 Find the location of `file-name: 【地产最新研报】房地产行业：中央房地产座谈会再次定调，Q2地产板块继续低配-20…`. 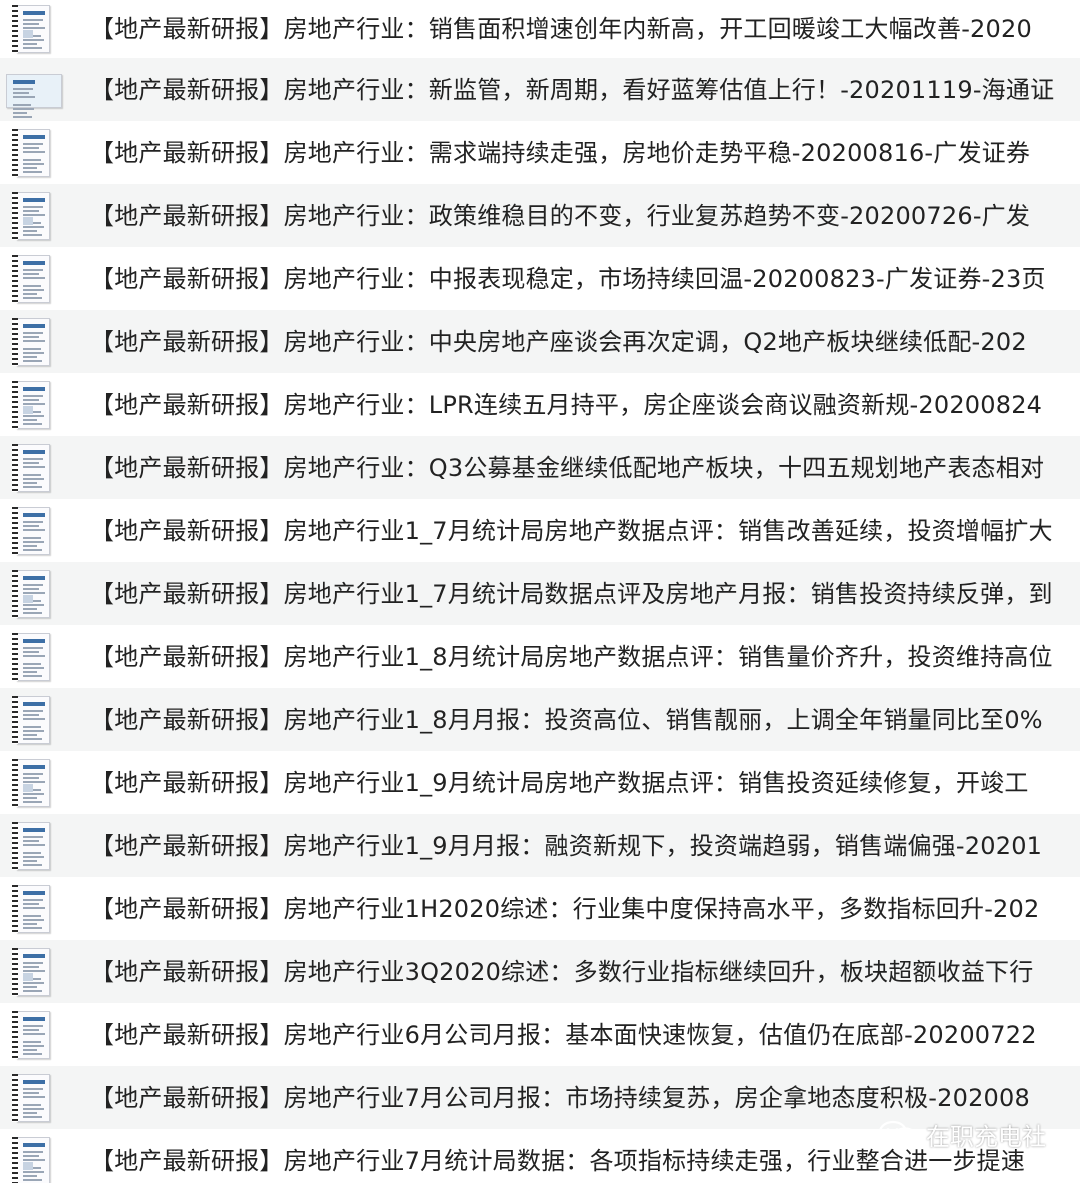

file-name: 【地产最新研报】房地产行业：中央房地产座谈会再次定调，Q2地产板块继续低配-20… is located at coordinates (558, 341).